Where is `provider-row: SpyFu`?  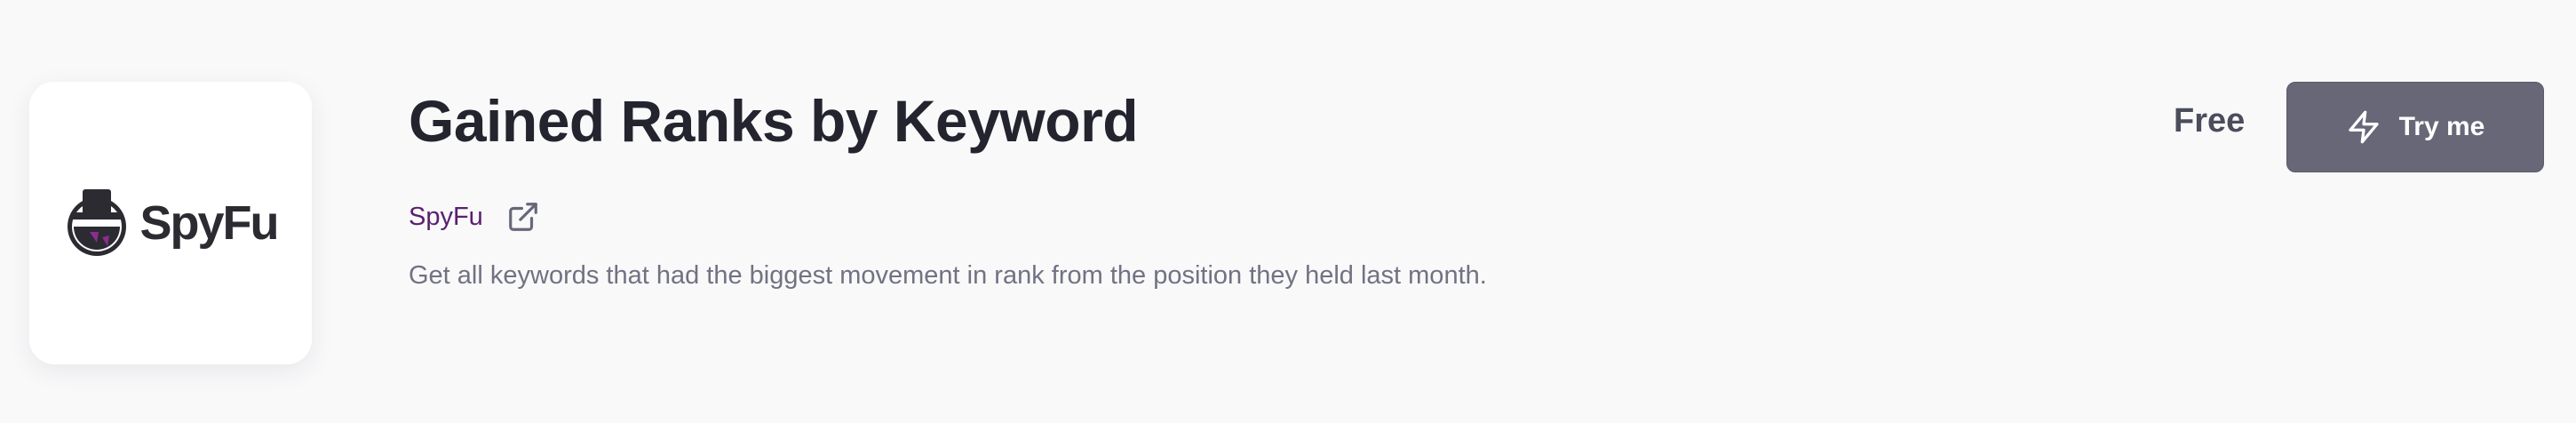 provider-row: SpyFu is located at coordinates (474, 216).